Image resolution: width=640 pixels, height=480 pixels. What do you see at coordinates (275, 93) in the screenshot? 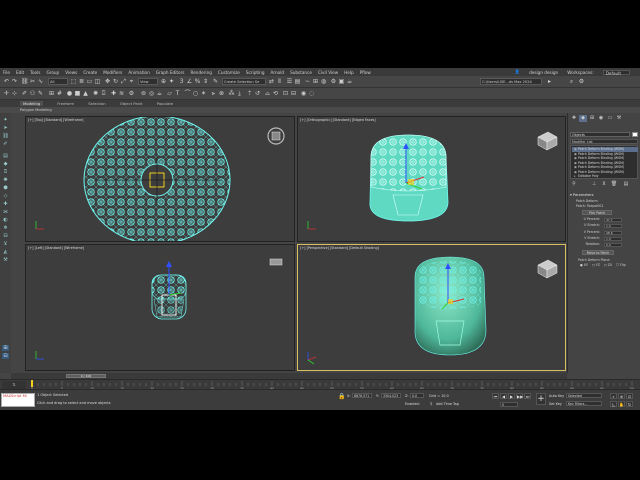
I see `twist-icon: ⟲` at bounding box center [275, 93].